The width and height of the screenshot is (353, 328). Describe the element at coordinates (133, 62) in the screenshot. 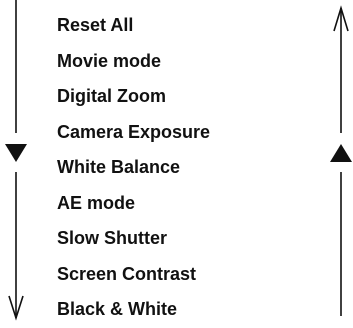

I see `menu-item-movie-mode: Movie mode` at that location.